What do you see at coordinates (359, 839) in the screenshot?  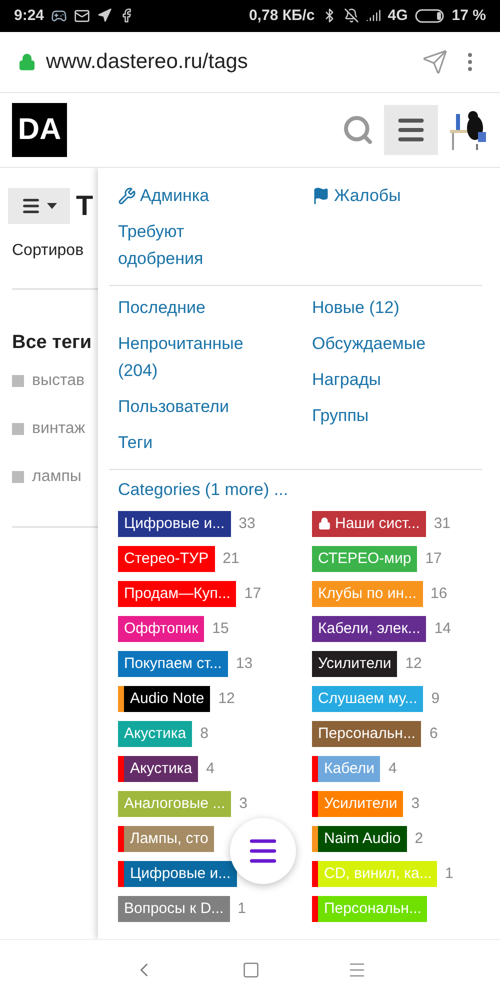 I see `category-badge: Naim Audio` at bounding box center [359, 839].